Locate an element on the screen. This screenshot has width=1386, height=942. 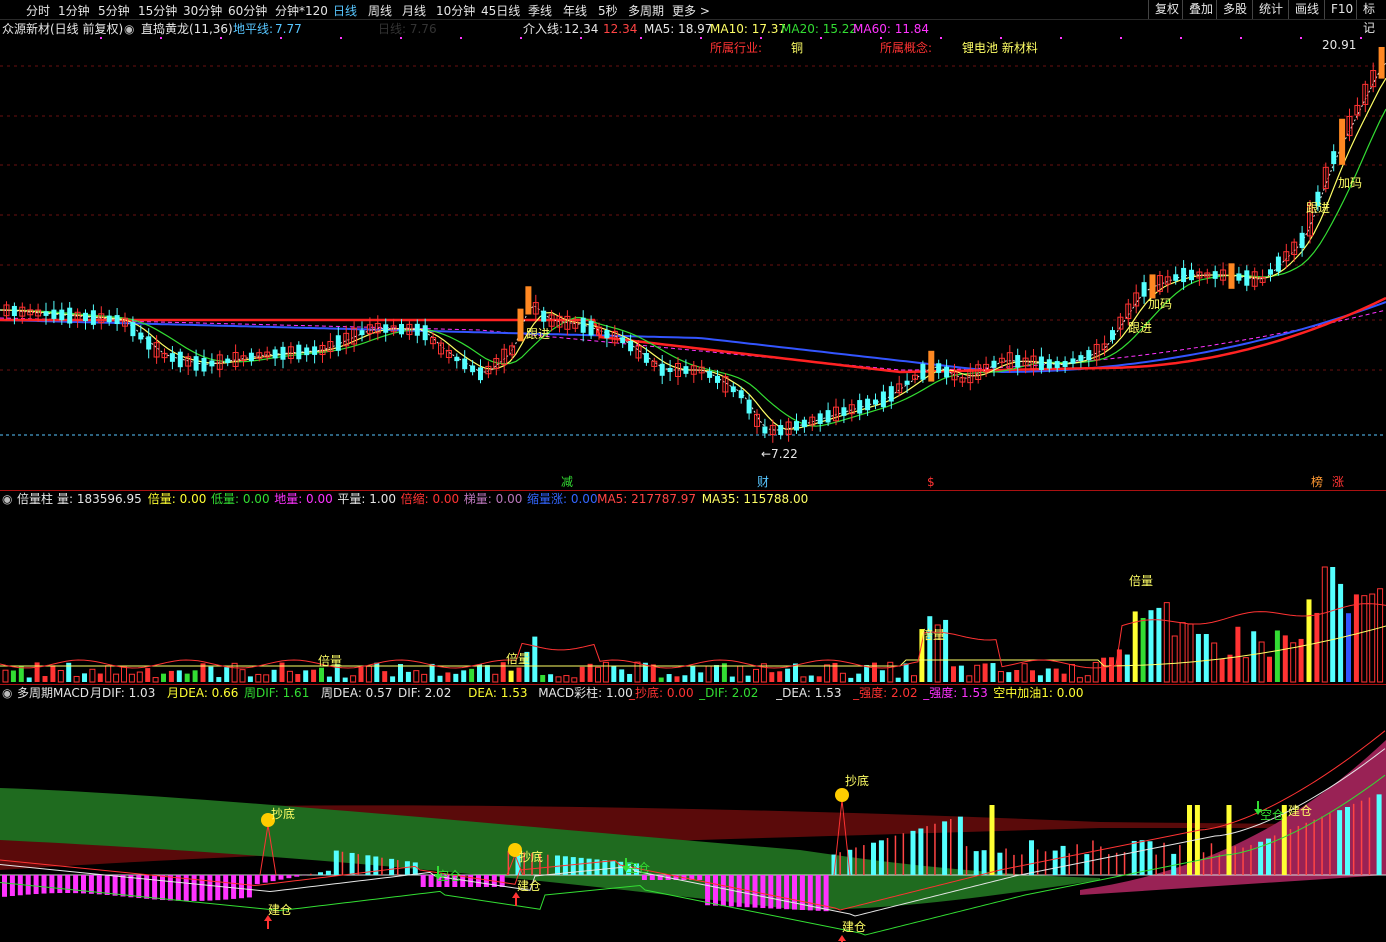
toolbar-button-0: 复权 is located at coordinates (1166, 9).